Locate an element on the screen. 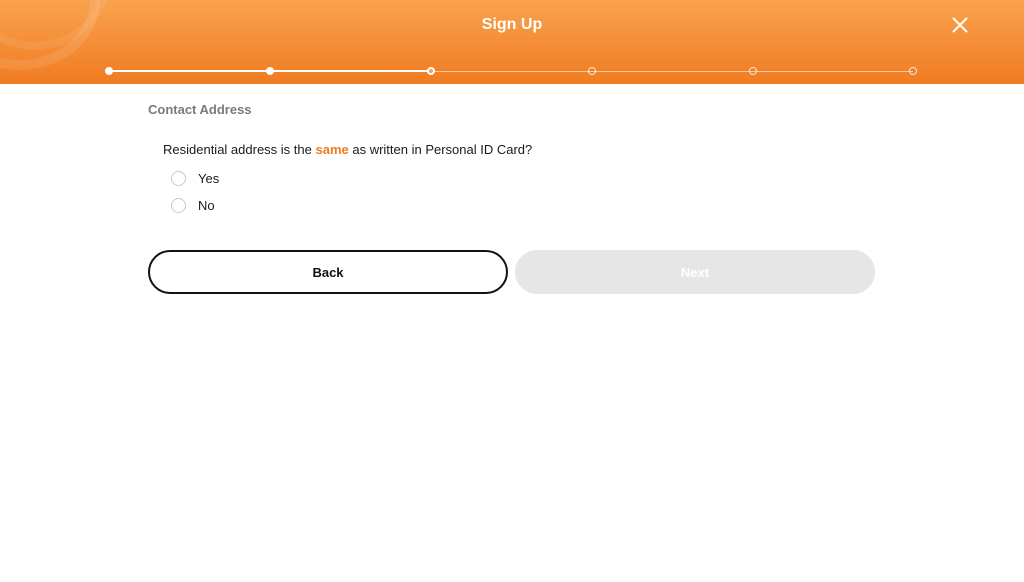 The image size is (1024, 582). close-button is located at coordinates (960, 26).